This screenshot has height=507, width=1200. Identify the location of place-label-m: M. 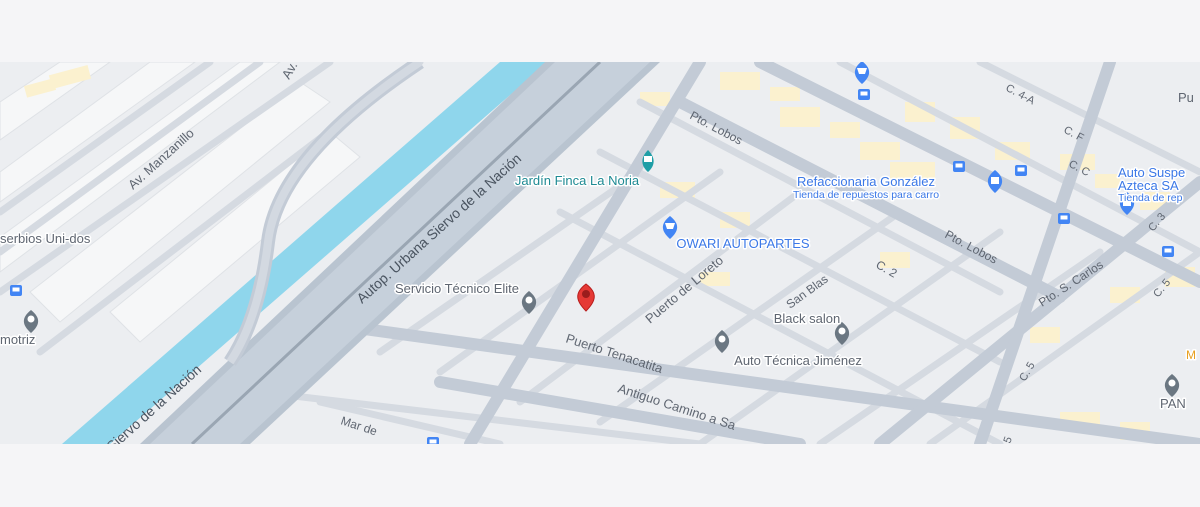
(1191, 355).